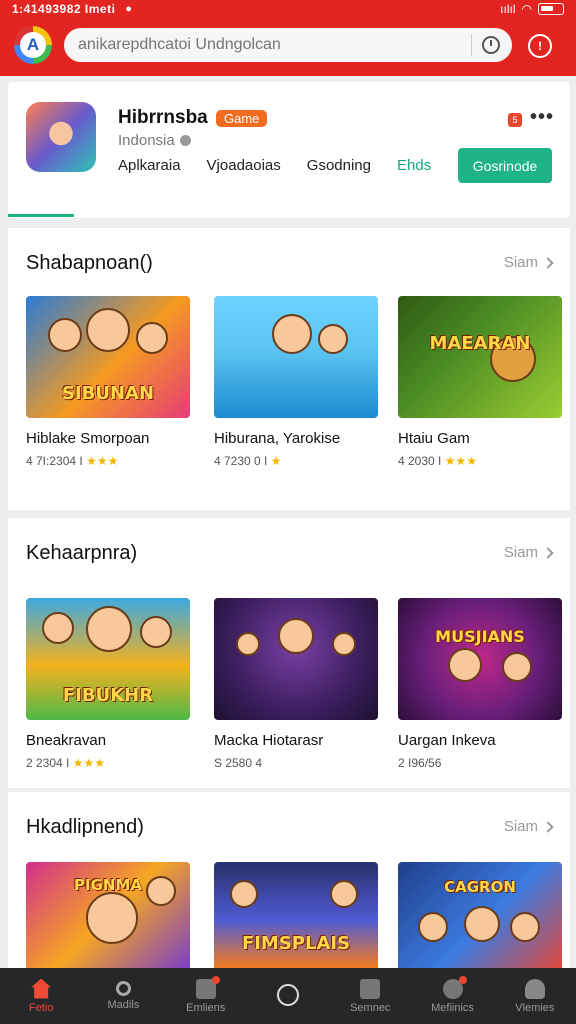 Image resolution: width=576 pixels, height=1024 pixels. I want to click on tab-0: Aplkaraia, so click(149, 165).